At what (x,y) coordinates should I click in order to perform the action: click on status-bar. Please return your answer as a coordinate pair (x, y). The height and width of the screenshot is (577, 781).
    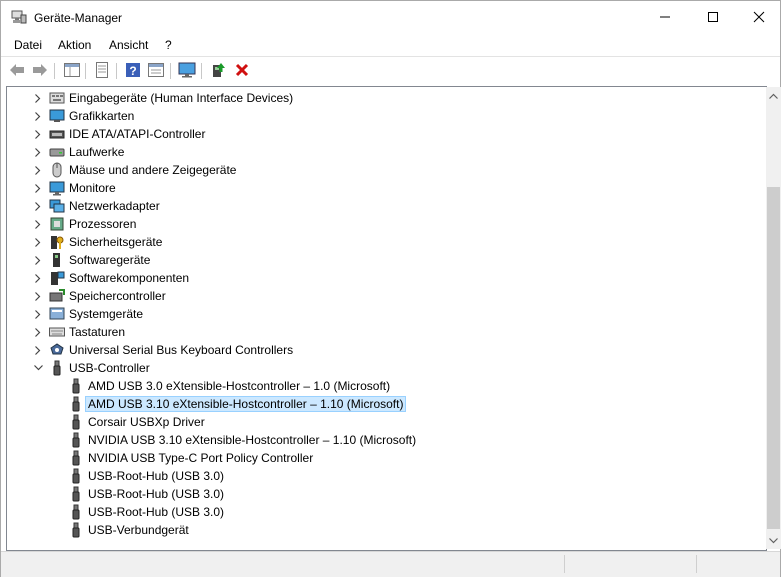
    Looking at the image, I should click on (390, 564).